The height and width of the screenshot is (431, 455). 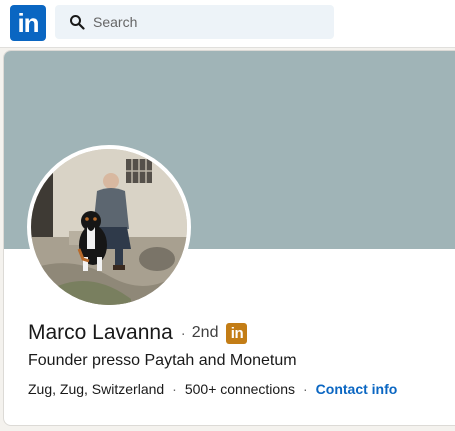 What do you see at coordinates (357, 389) in the screenshot?
I see `contact-info-link: Contact info` at bounding box center [357, 389].